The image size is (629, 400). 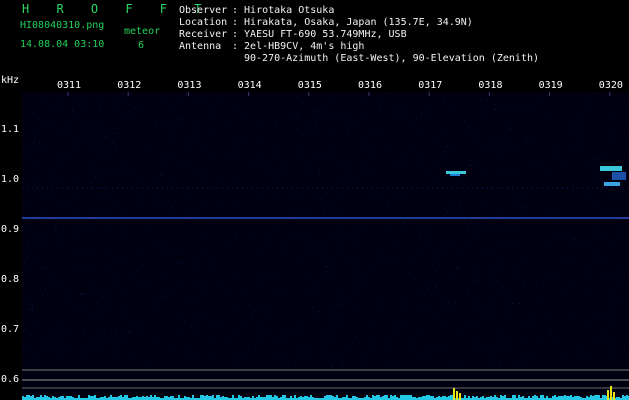 I want to click on x-tick-label: 0318, so click(x=490, y=85).